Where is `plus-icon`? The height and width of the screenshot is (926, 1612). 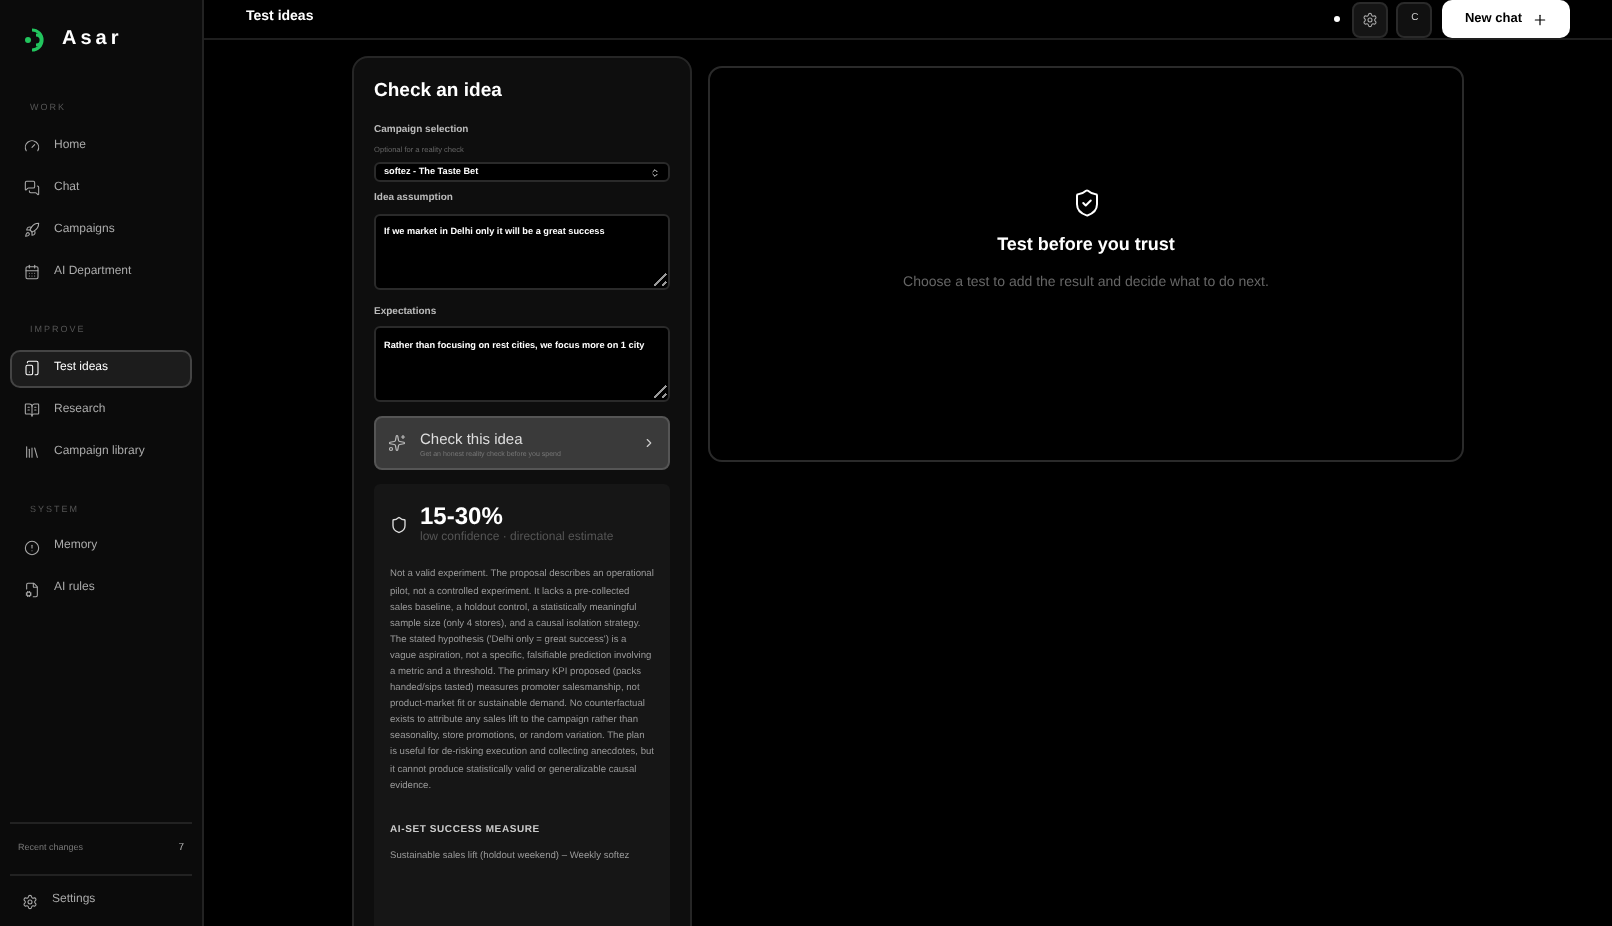 plus-icon is located at coordinates (1540, 19).